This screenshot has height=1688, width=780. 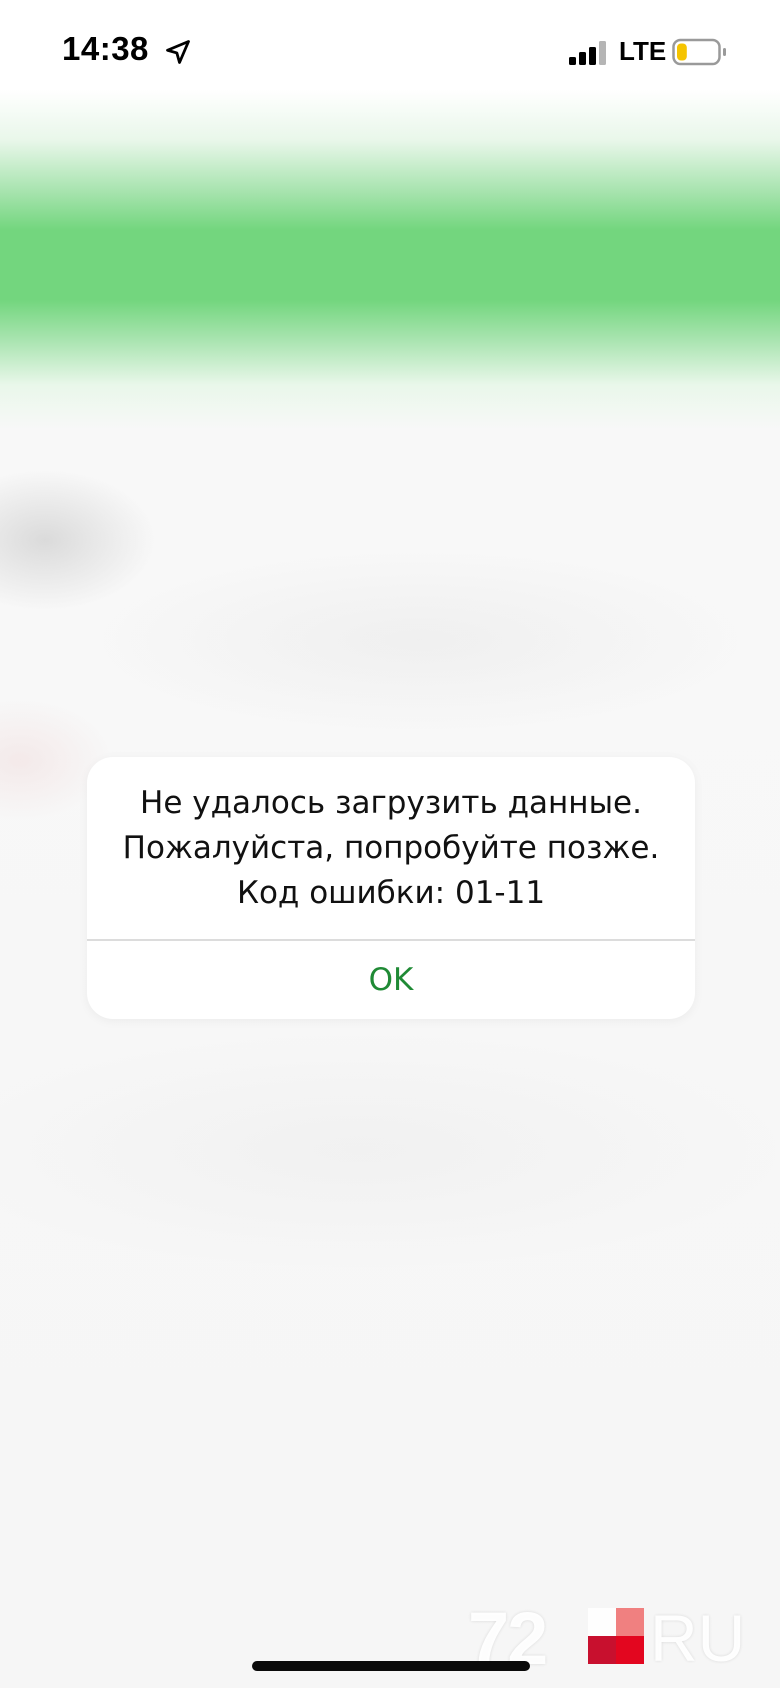 I want to click on cellular-signal-icon, so click(x=587, y=53).